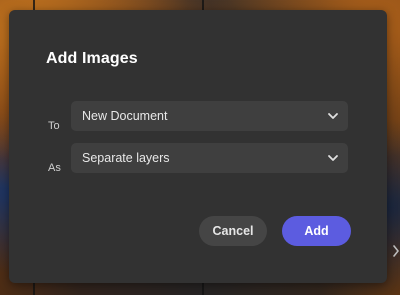 Image resolution: width=400 pixels, height=295 pixels. What do you see at coordinates (54, 168) in the screenshot?
I see `as-label: As` at bounding box center [54, 168].